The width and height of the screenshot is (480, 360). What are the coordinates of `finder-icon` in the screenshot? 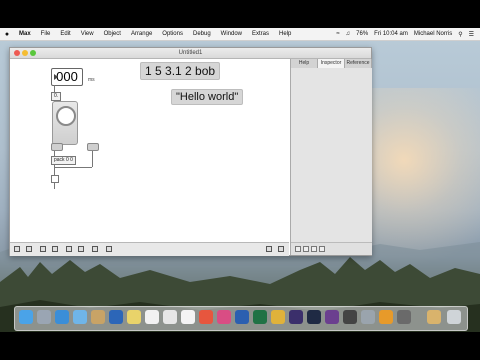 It's located at (26, 317).